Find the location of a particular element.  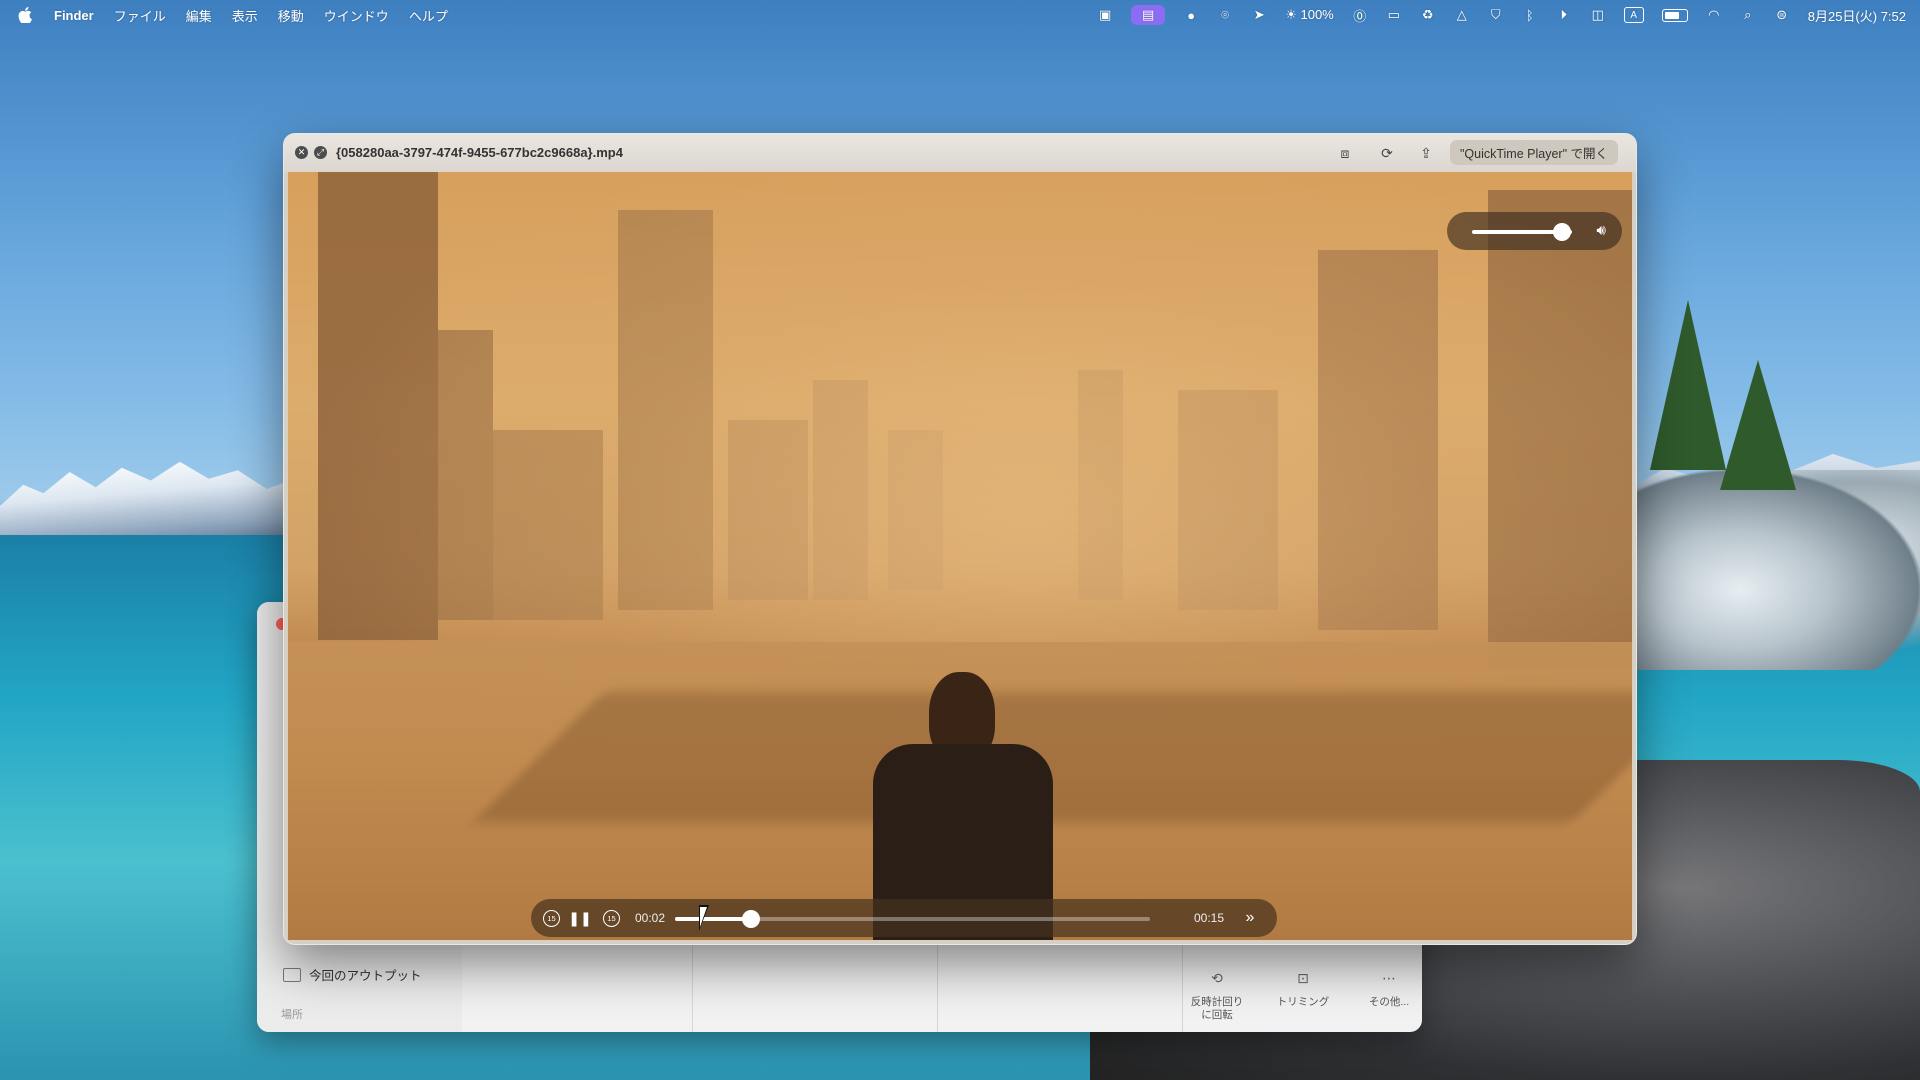

skip-forward-button: 15 is located at coordinates (611, 918).